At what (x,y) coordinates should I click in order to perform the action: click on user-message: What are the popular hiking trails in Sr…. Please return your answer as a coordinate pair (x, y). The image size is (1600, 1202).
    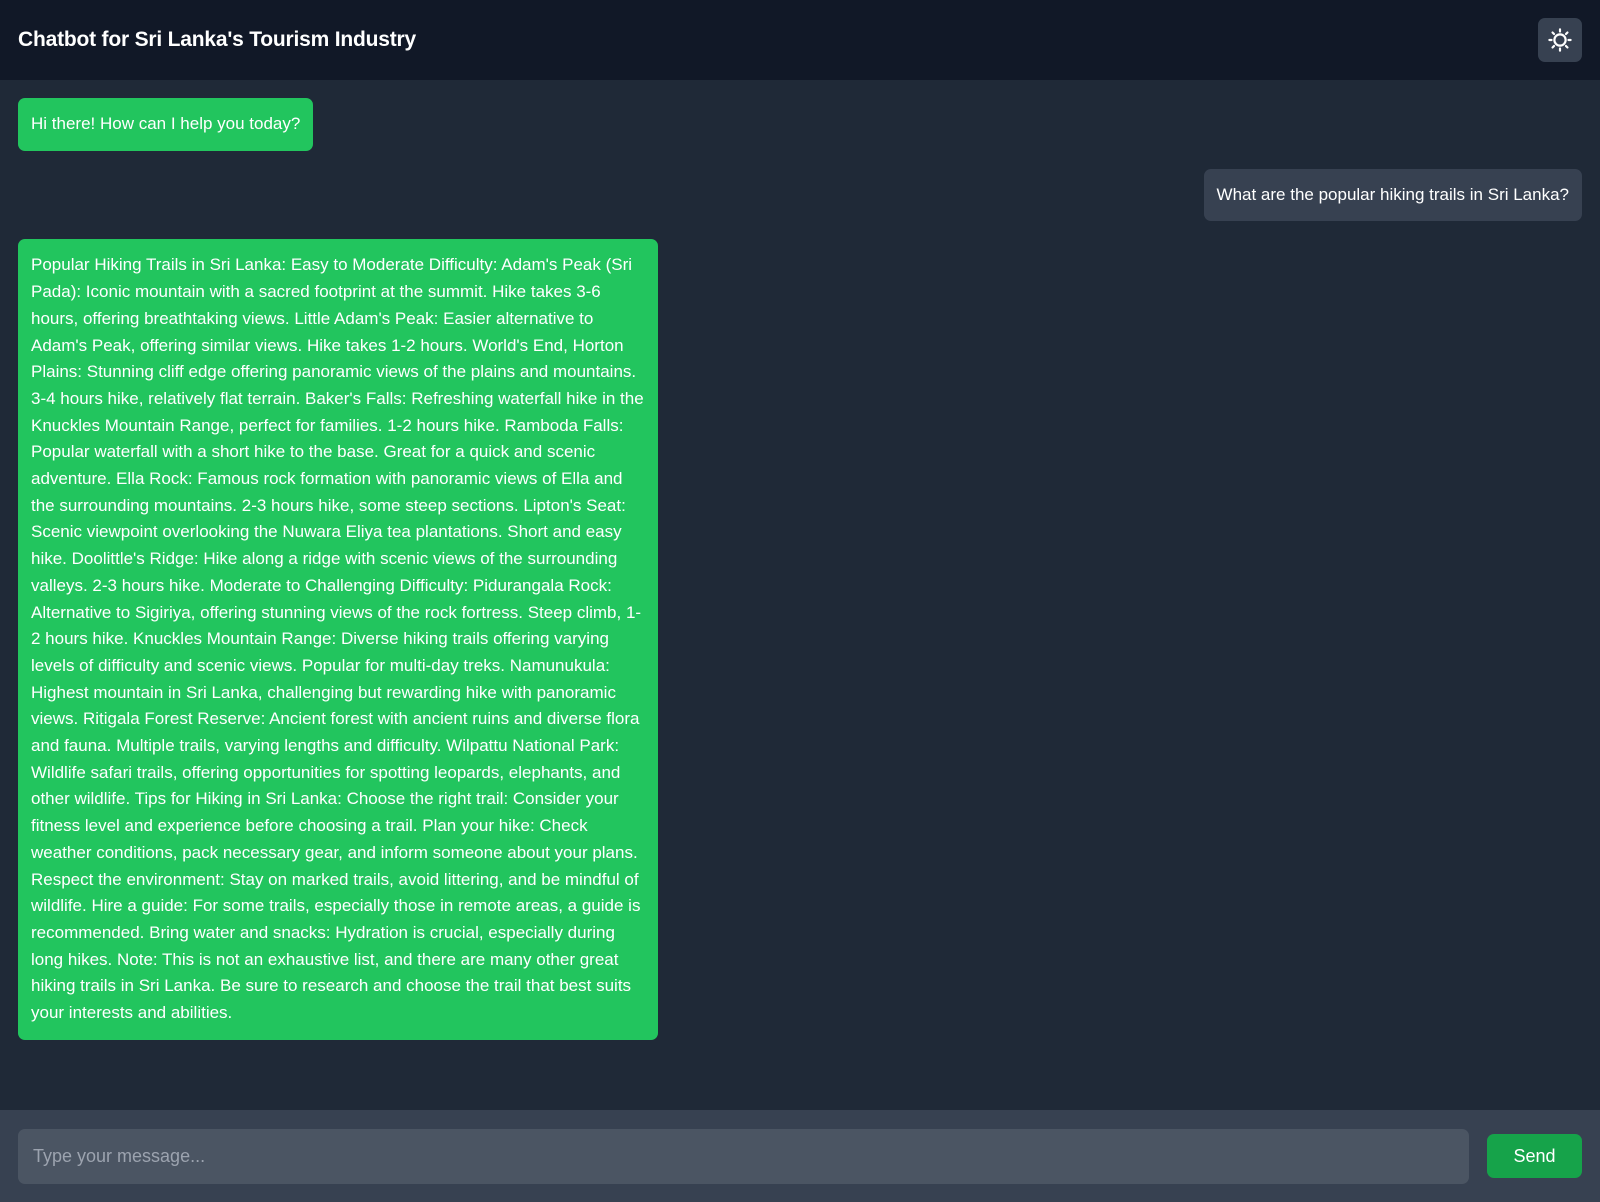
    Looking at the image, I should click on (1392, 195).